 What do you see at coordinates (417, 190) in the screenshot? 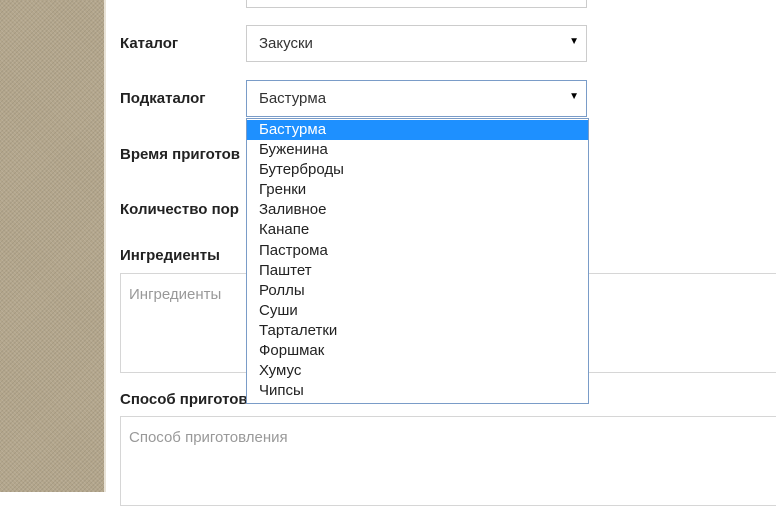
I see `dropdown-option: Гренки` at bounding box center [417, 190].